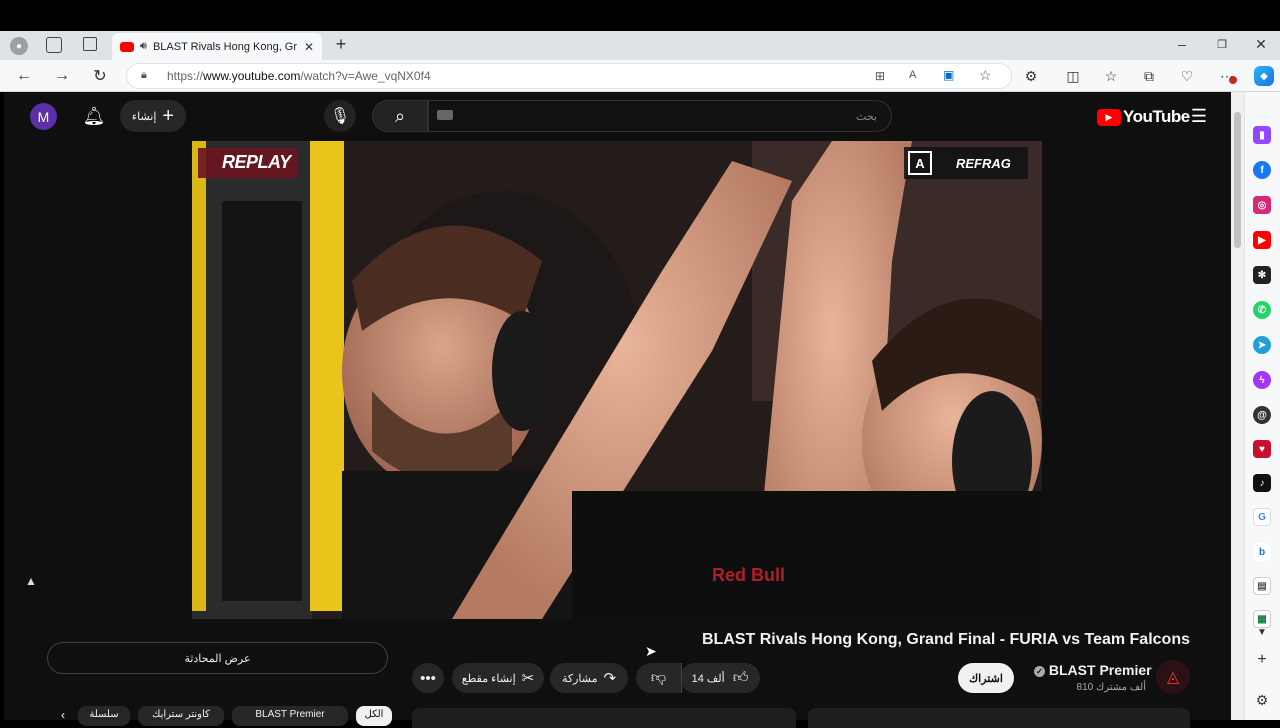  I want to click on tiktok-icon: ♪, so click(1262, 483).